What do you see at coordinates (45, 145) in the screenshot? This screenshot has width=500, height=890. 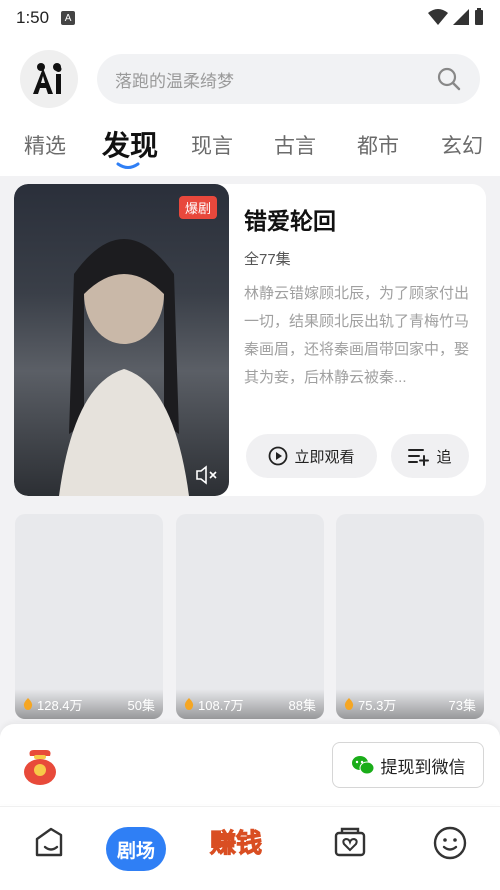 I see `tab-jingxuan: 精选` at bounding box center [45, 145].